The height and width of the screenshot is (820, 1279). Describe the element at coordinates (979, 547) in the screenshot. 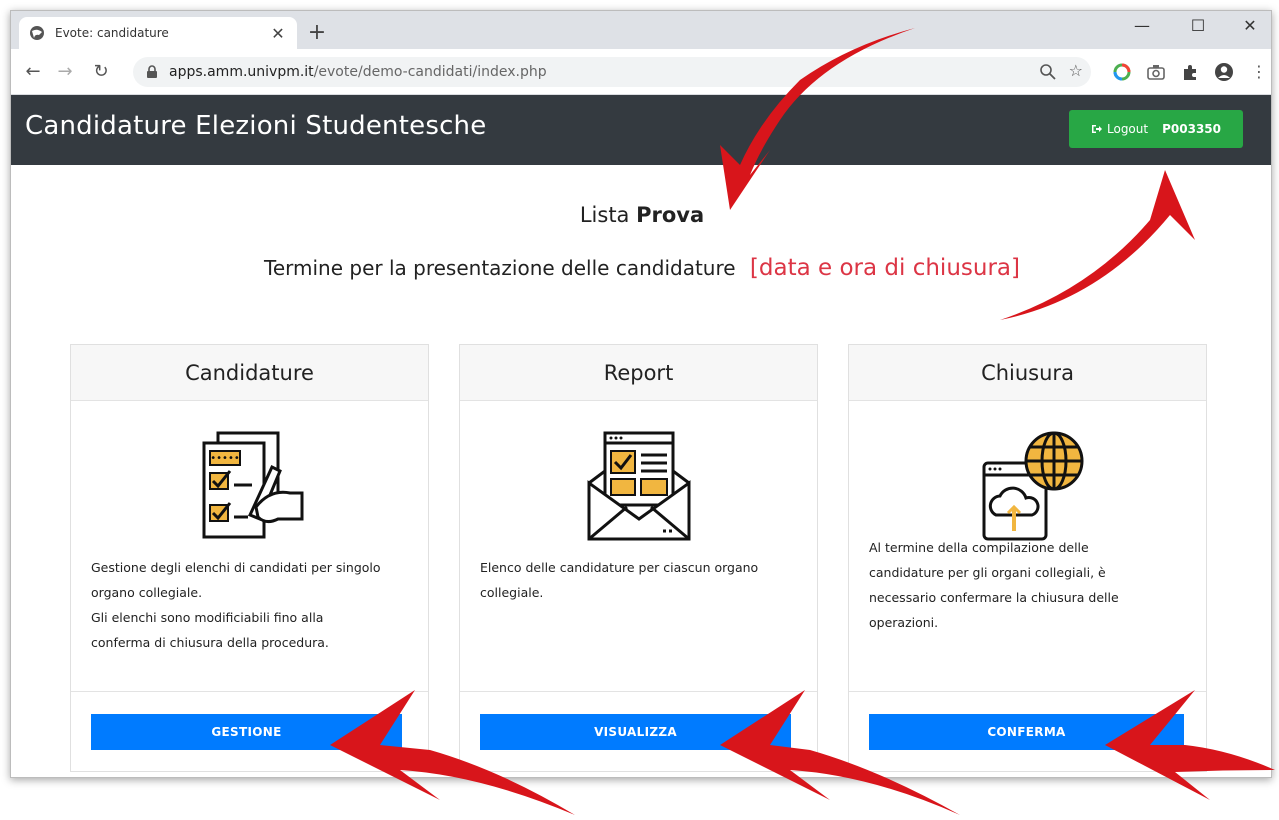

I see `card-text-line: Al termine della compilazione delle` at that location.